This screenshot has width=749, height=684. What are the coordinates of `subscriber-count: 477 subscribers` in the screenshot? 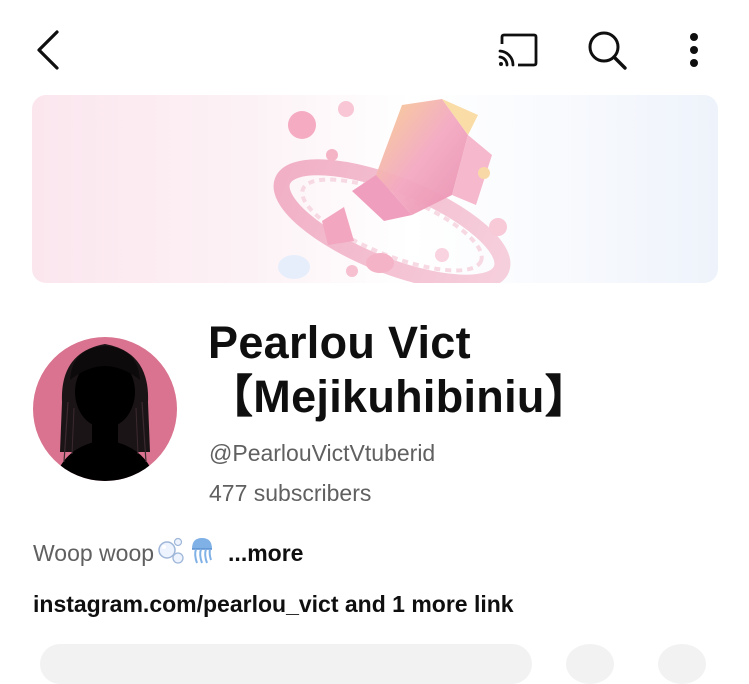 It's located at (290, 493).